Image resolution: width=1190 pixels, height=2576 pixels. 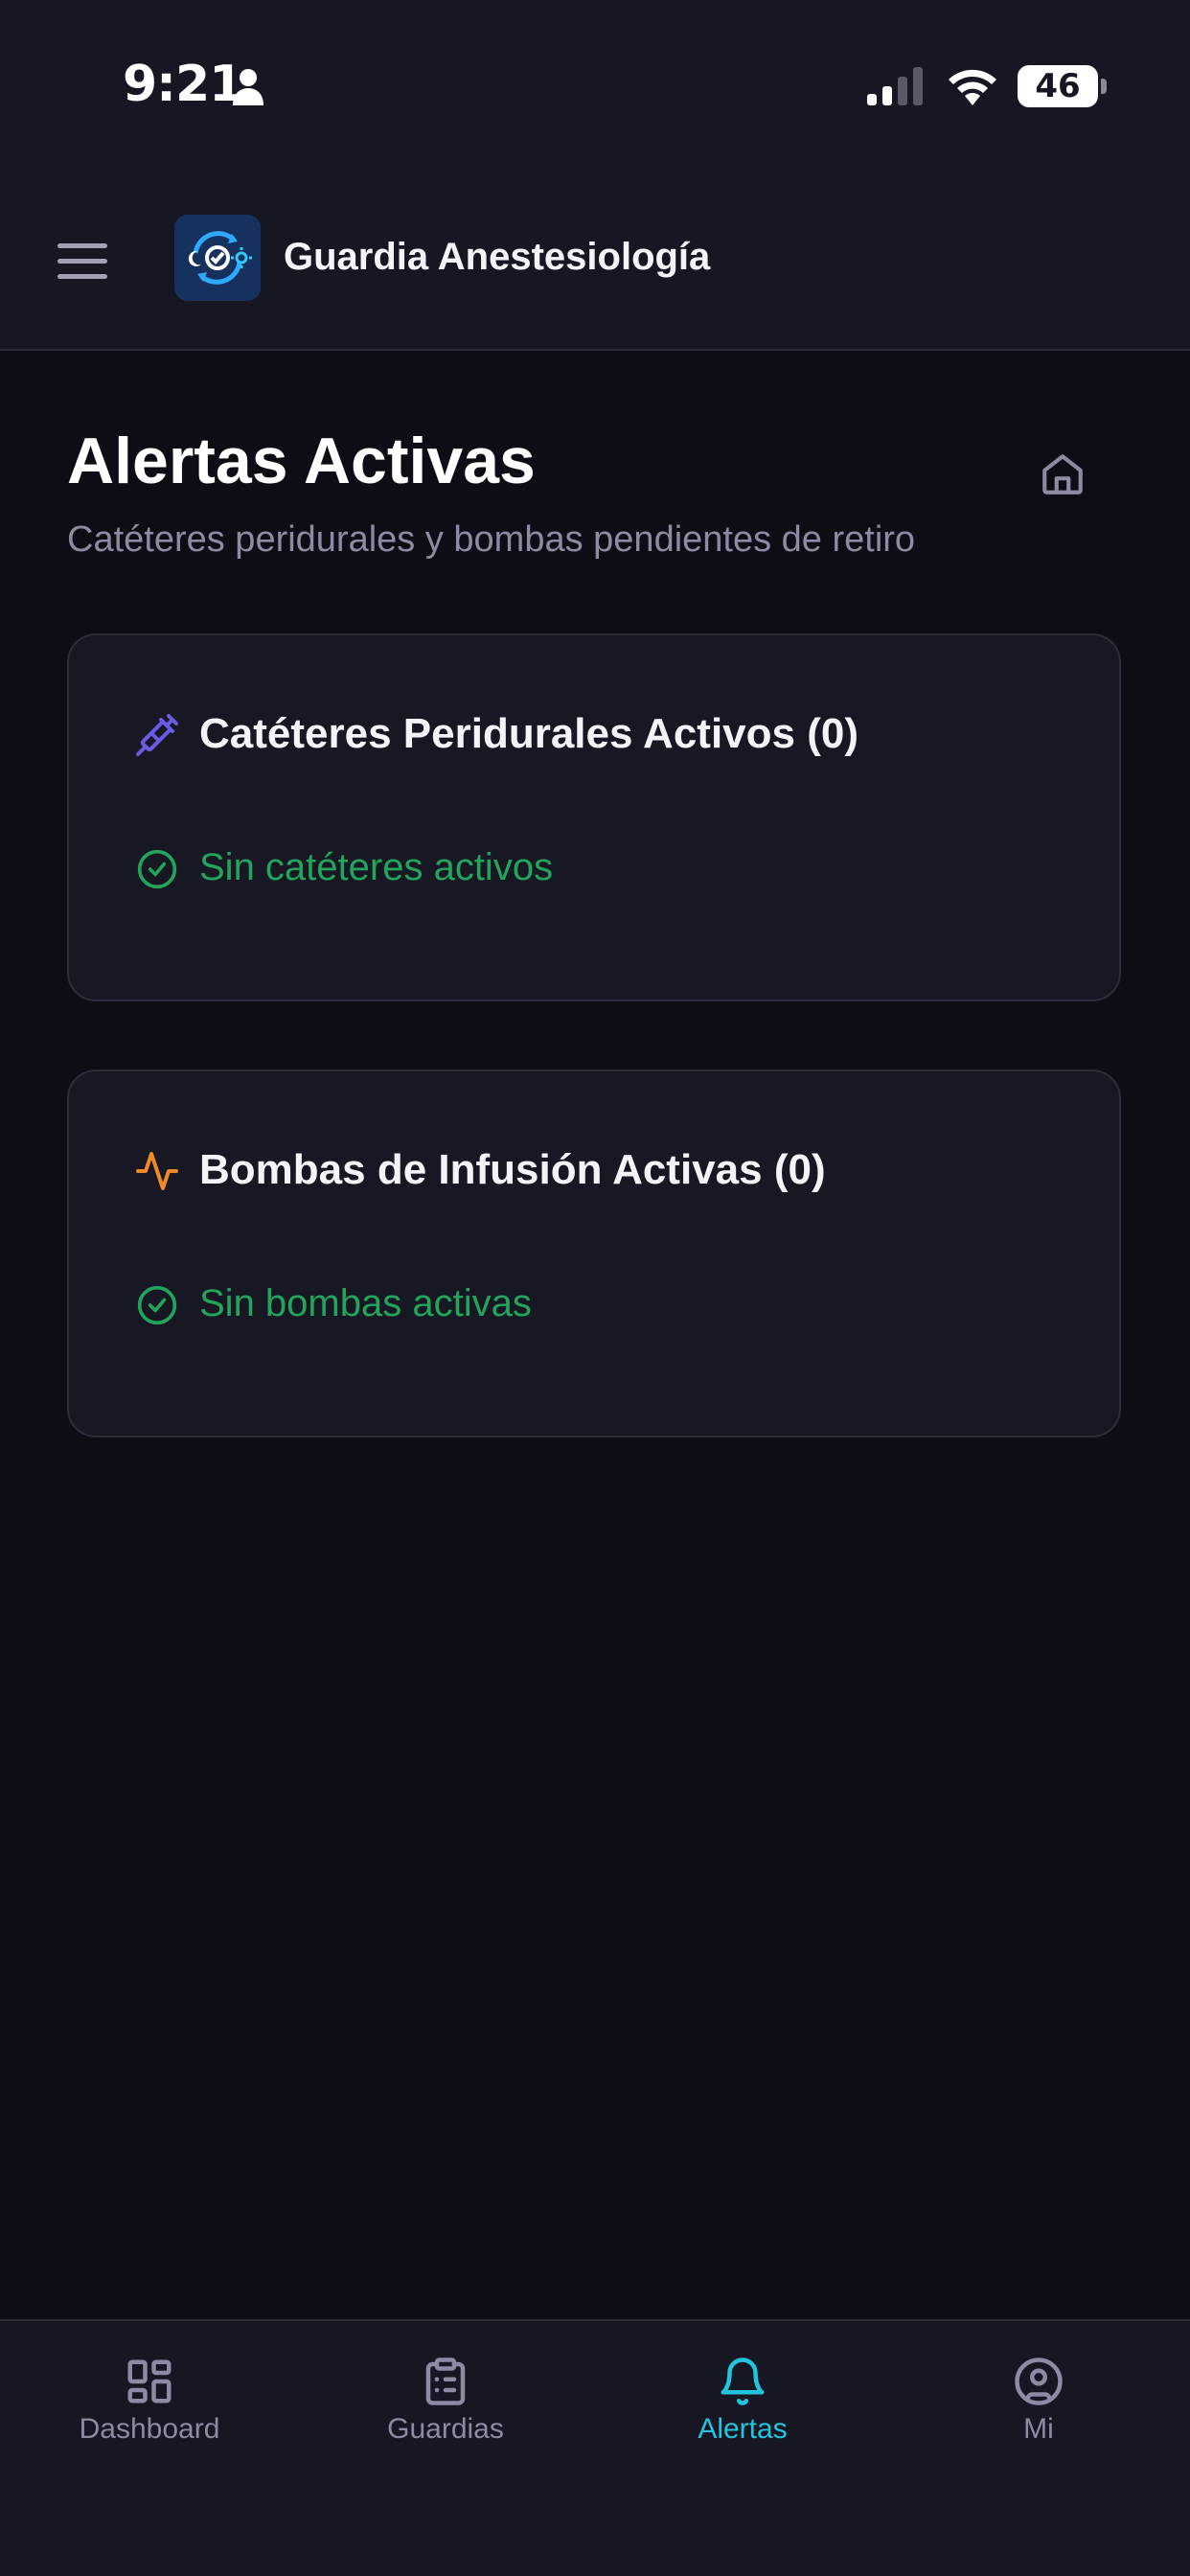 What do you see at coordinates (157, 1171) in the screenshot?
I see `activity-icon` at bounding box center [157, 1171].